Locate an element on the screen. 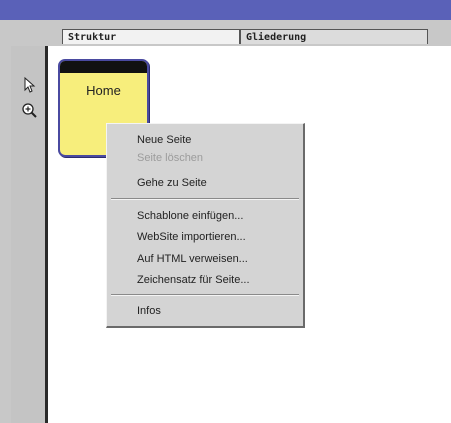  tab-gliederung: Gliederung is located at coordinates (334, 36).